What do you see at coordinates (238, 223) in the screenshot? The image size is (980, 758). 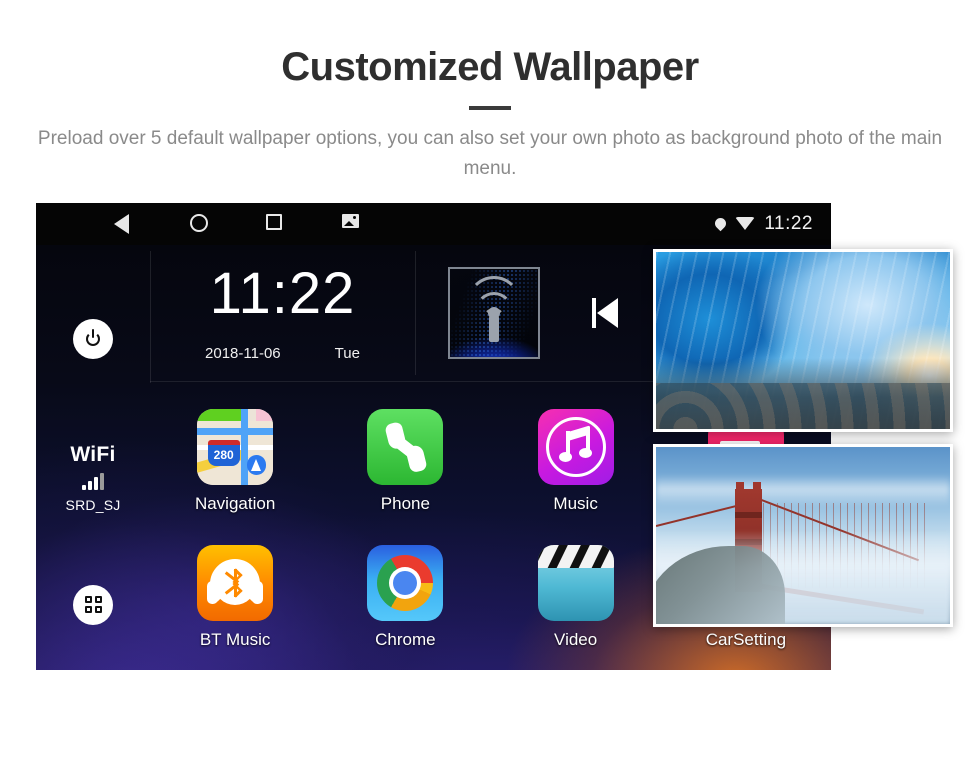 I see `navigation-bar` at bounding box center [238, 223].